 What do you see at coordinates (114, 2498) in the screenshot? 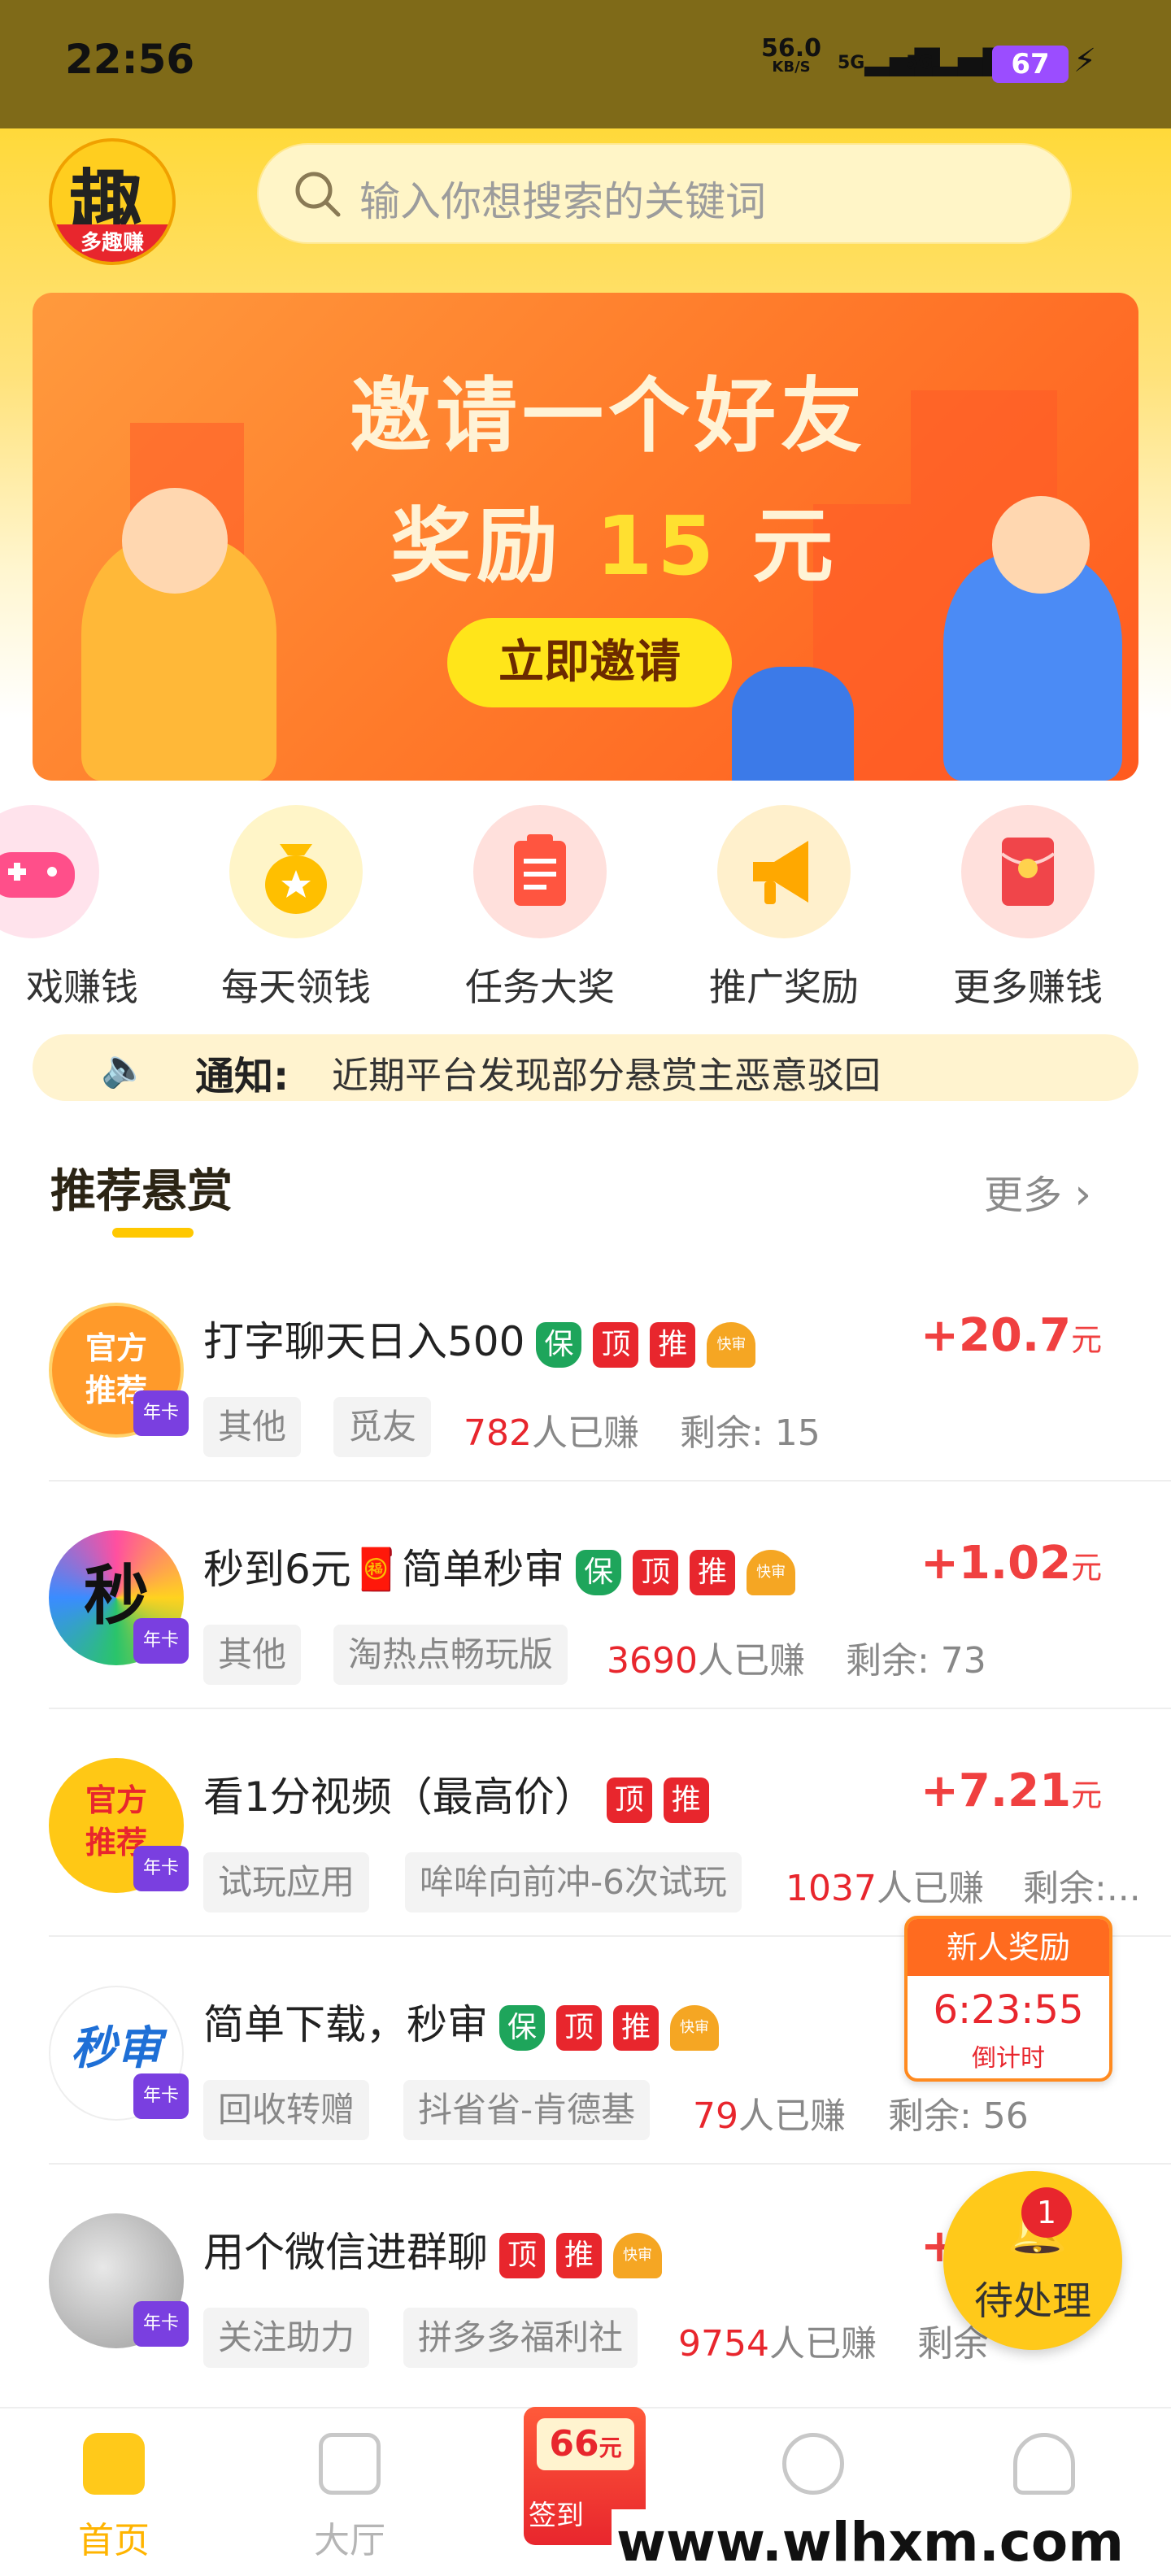
I see `nav-home: 首页` at bounding box center [114, 2498].